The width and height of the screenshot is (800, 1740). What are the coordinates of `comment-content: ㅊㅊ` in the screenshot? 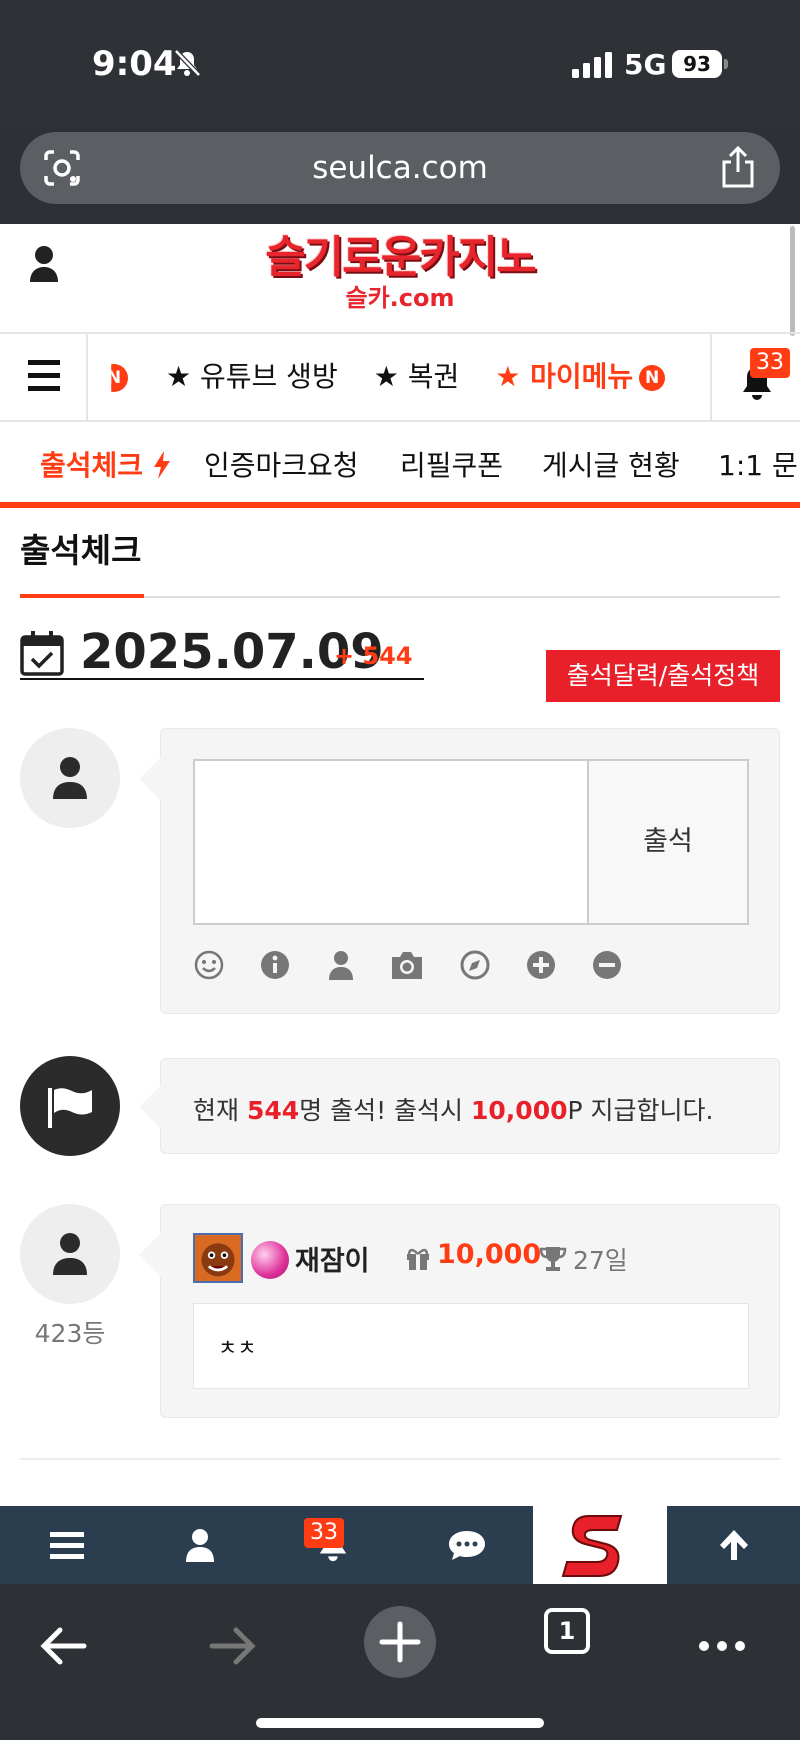 It's located at (471, 1346).